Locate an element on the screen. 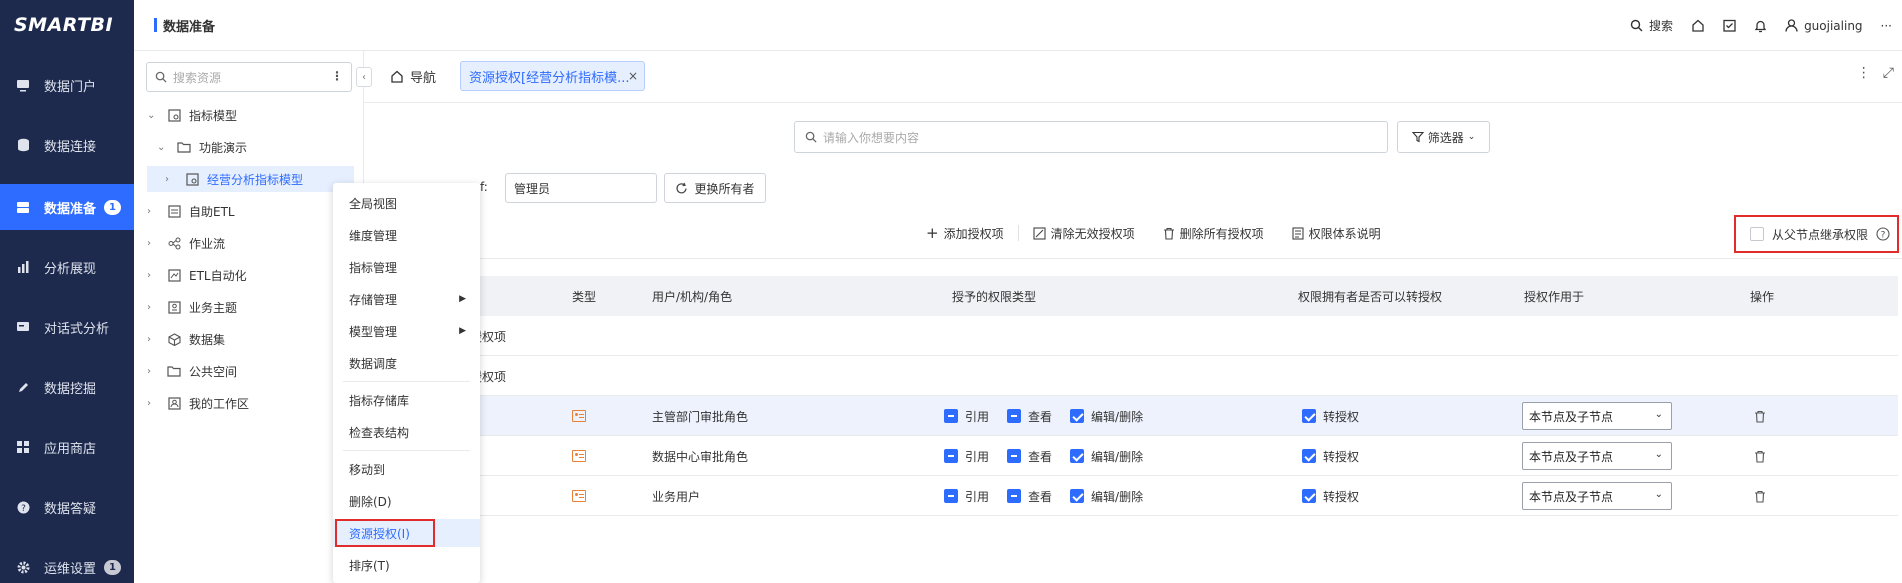 The width and height of the screenshot is (1902, 583). tab-navigation: 导航 is located at coordinates (413, 76).